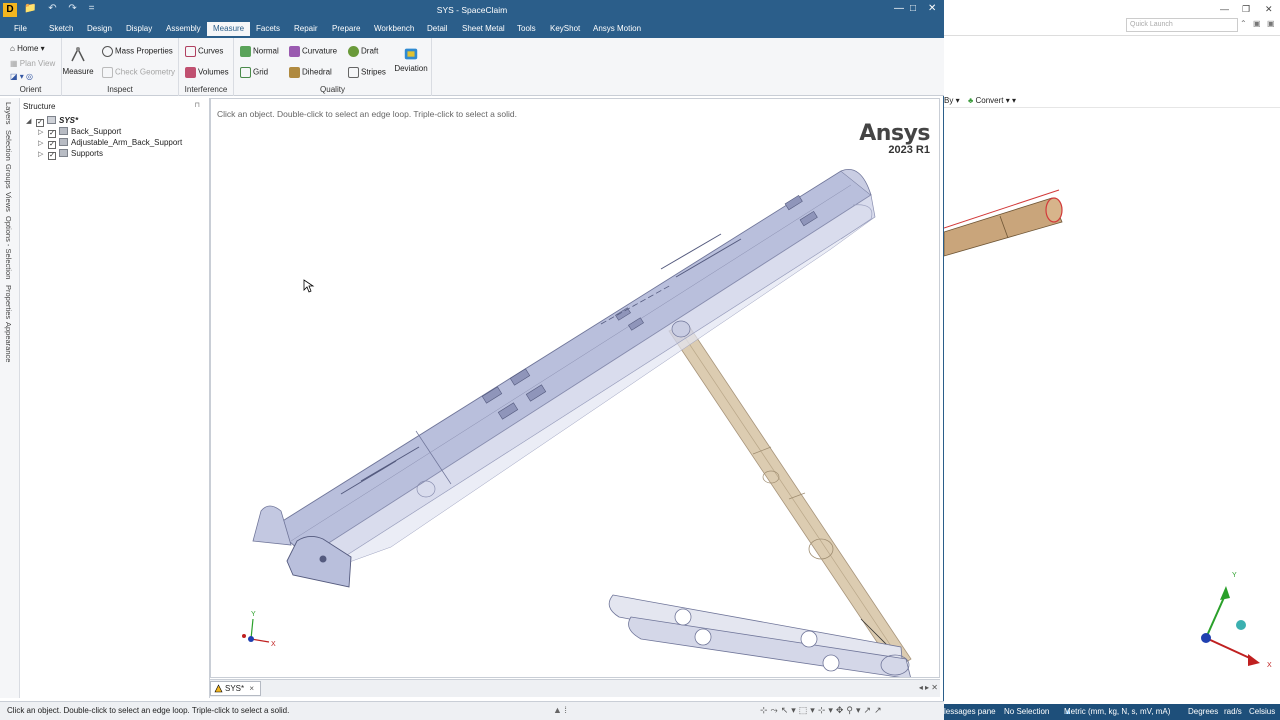 This screenshot has width=1280, height=720. Describe the element at coordinates (139, 28) in the screenshot. I see `tab-display: Display` at that location.